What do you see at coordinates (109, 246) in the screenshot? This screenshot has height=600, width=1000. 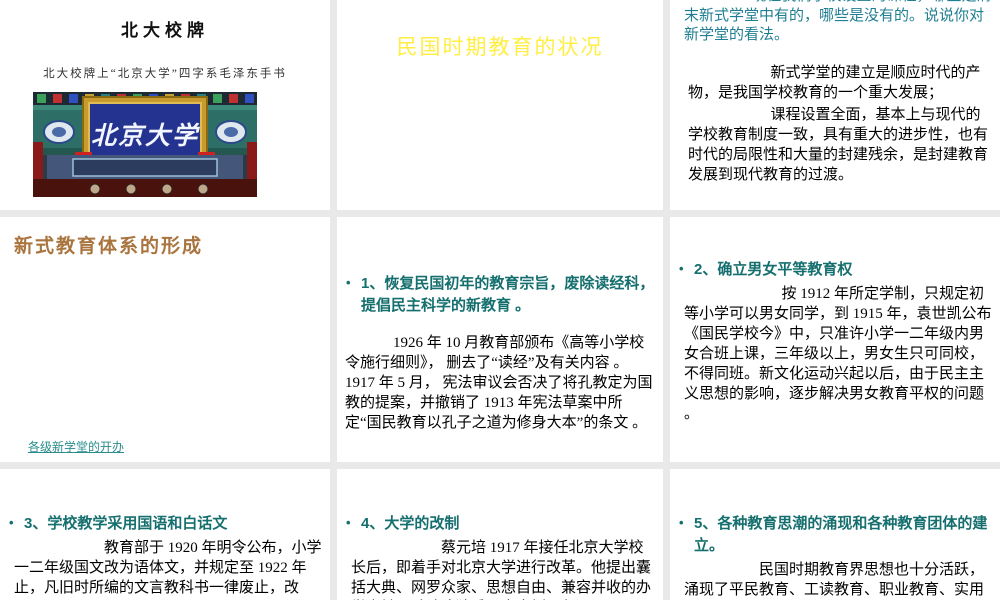 I see `section-title-brown: 新式教育体系的形成` at bounding box center [109, 246].